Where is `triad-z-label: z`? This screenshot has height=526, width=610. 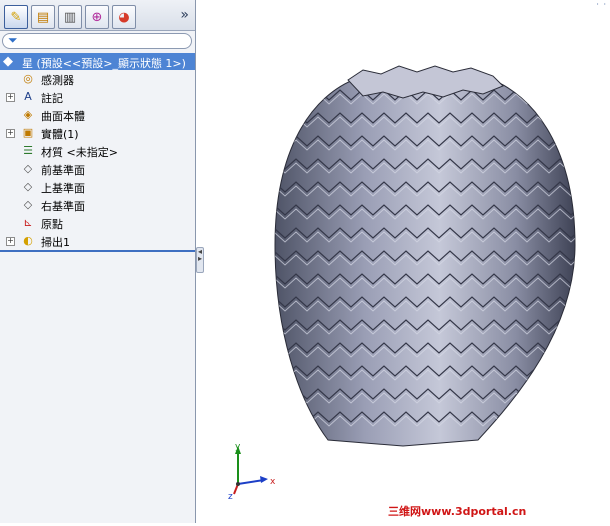 triad-z-label: z is located at coordinates (230, 496).